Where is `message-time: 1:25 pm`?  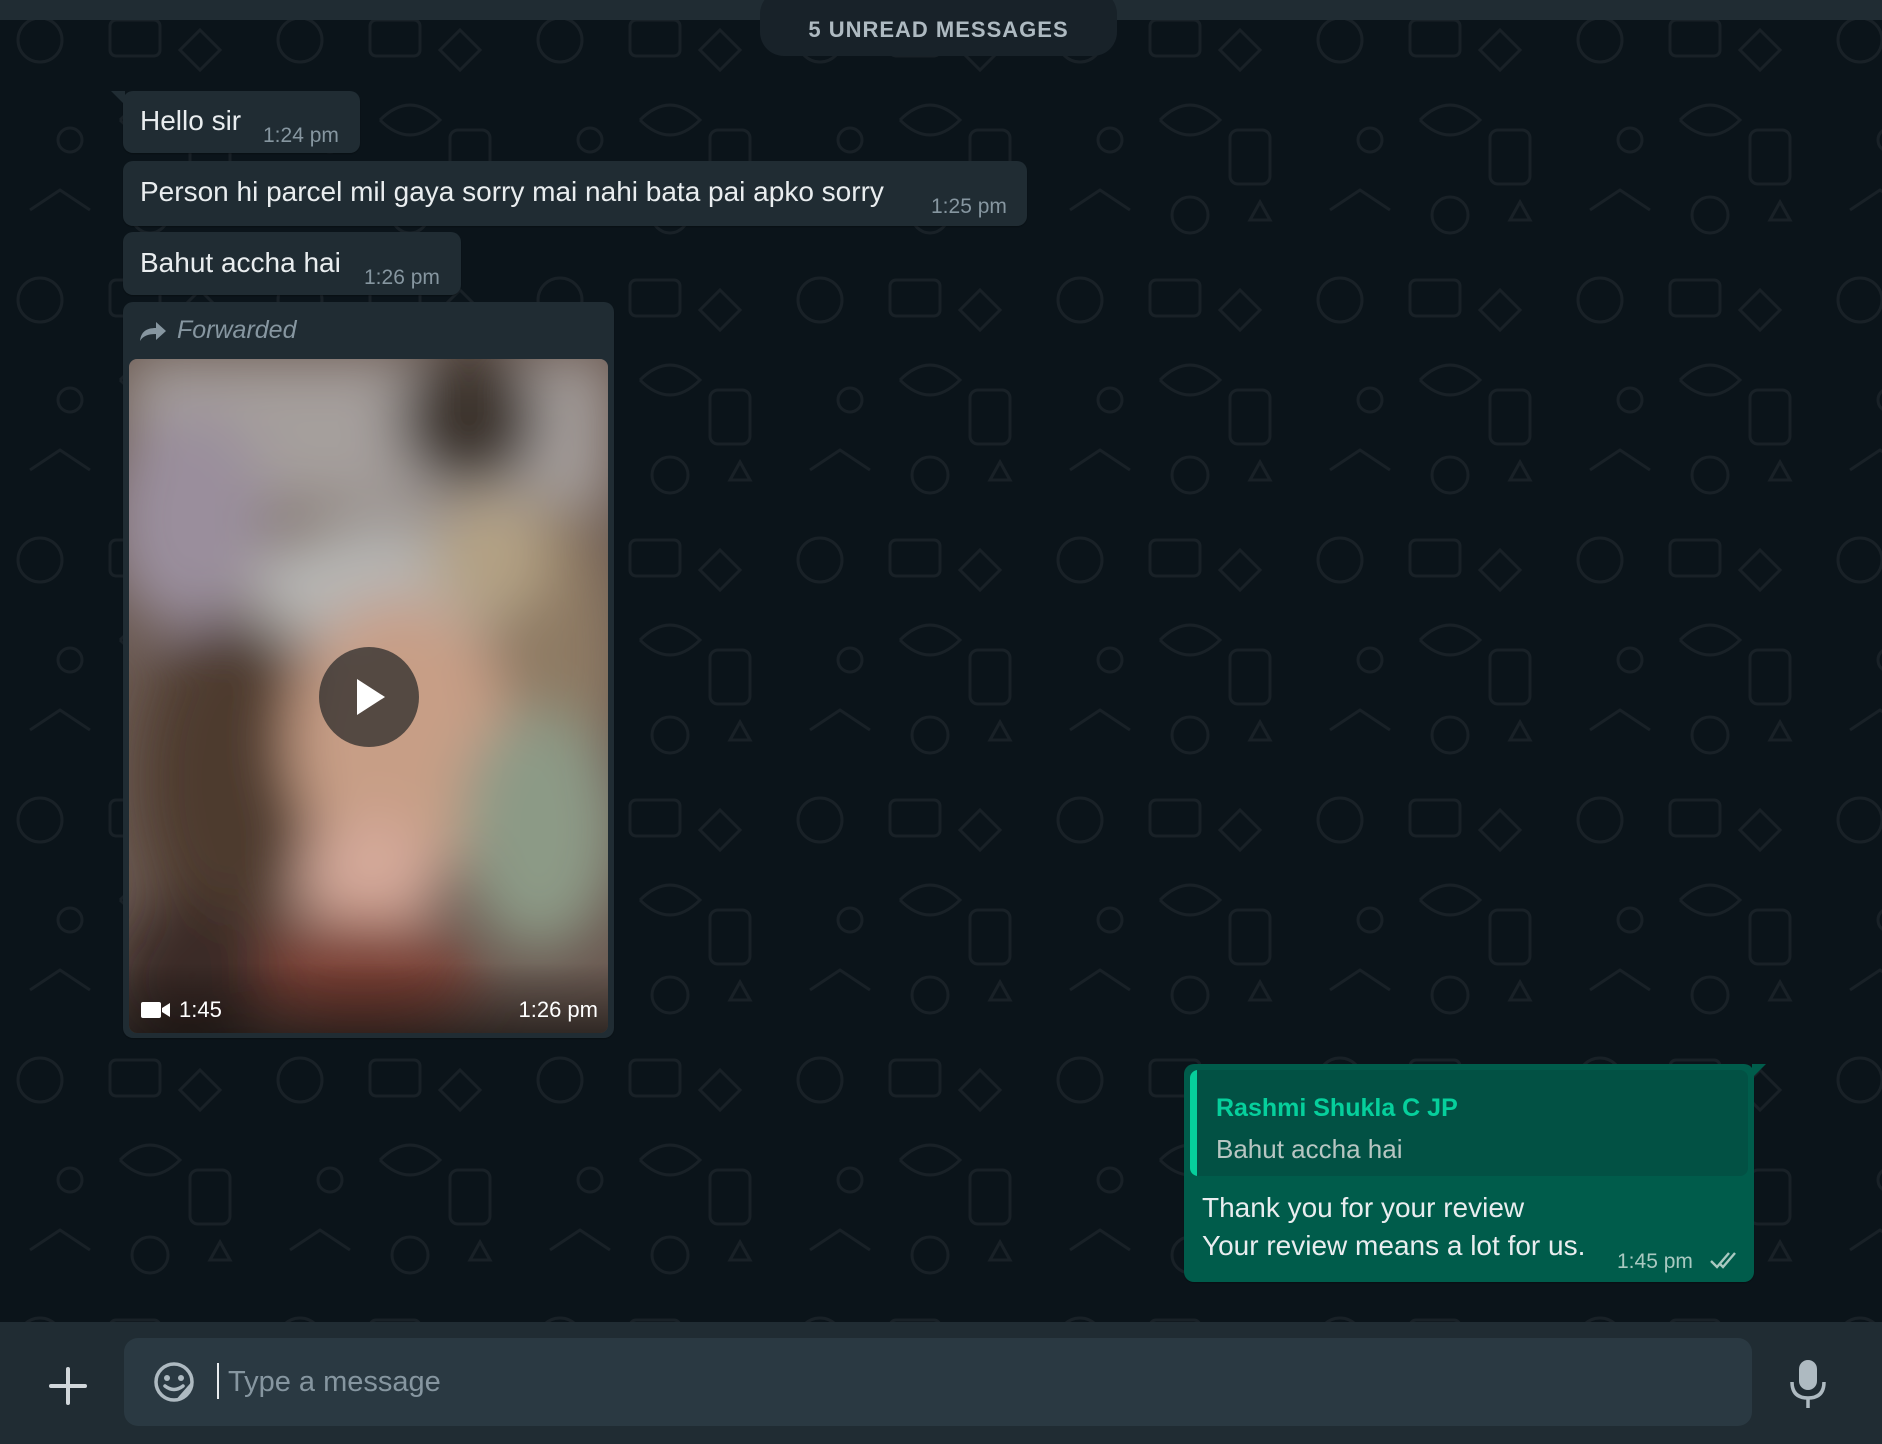 message-time: 1:25 pm is located at coordinates (969, 206).